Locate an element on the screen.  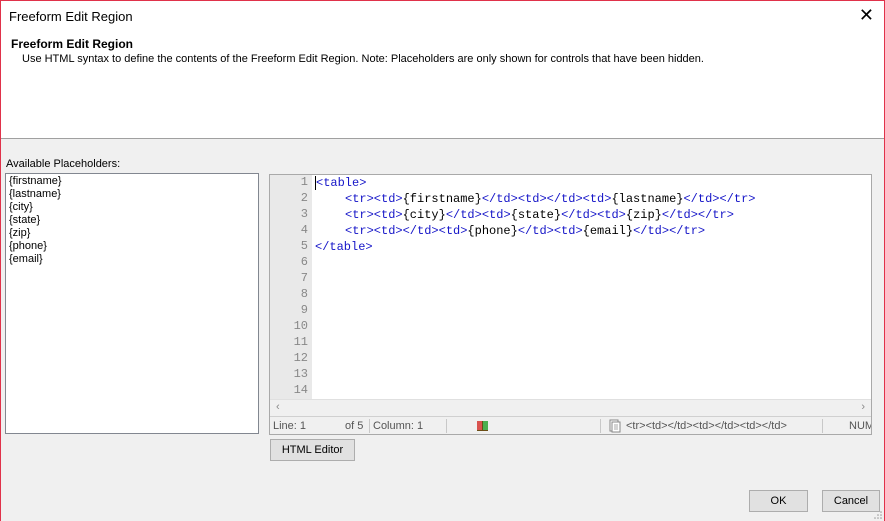
placeholder-item: {firstname} is located at coordinates (132, 181).